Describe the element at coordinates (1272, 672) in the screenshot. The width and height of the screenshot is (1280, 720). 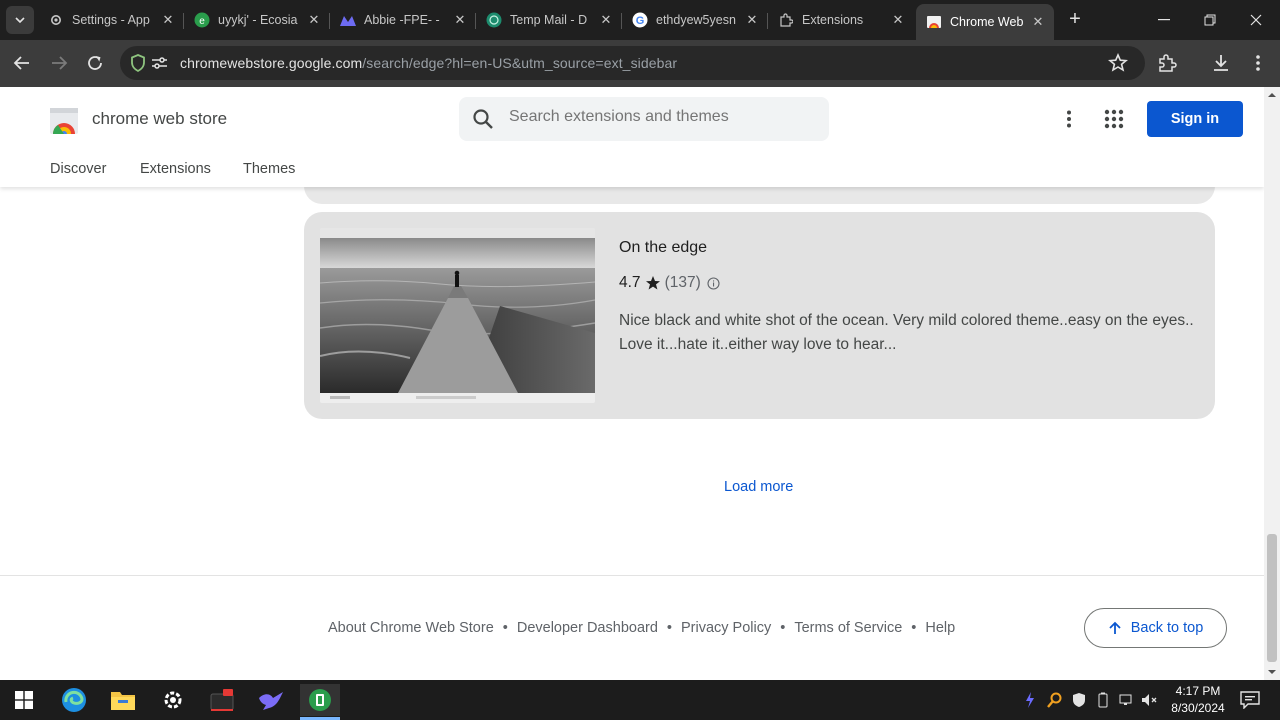
I see `scroll-down-icon` at that location.